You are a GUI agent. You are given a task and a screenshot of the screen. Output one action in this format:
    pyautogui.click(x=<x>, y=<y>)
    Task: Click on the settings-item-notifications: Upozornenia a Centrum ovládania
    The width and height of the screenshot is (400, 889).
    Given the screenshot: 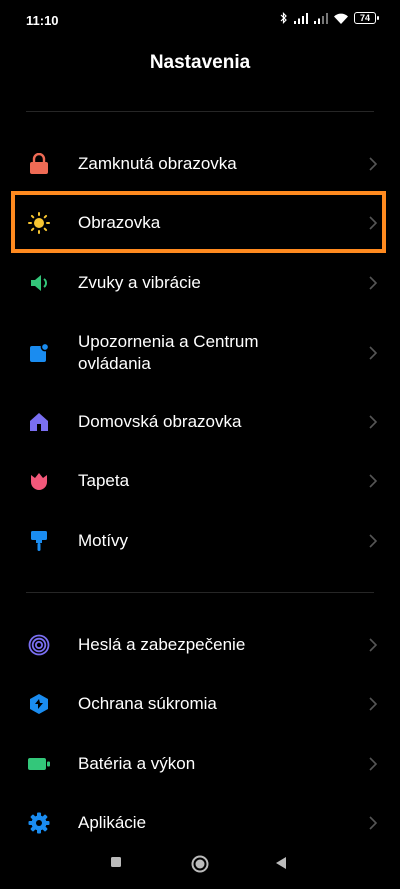 What is the action you would take?
    pyautogui.click(x=200, y=353)
    